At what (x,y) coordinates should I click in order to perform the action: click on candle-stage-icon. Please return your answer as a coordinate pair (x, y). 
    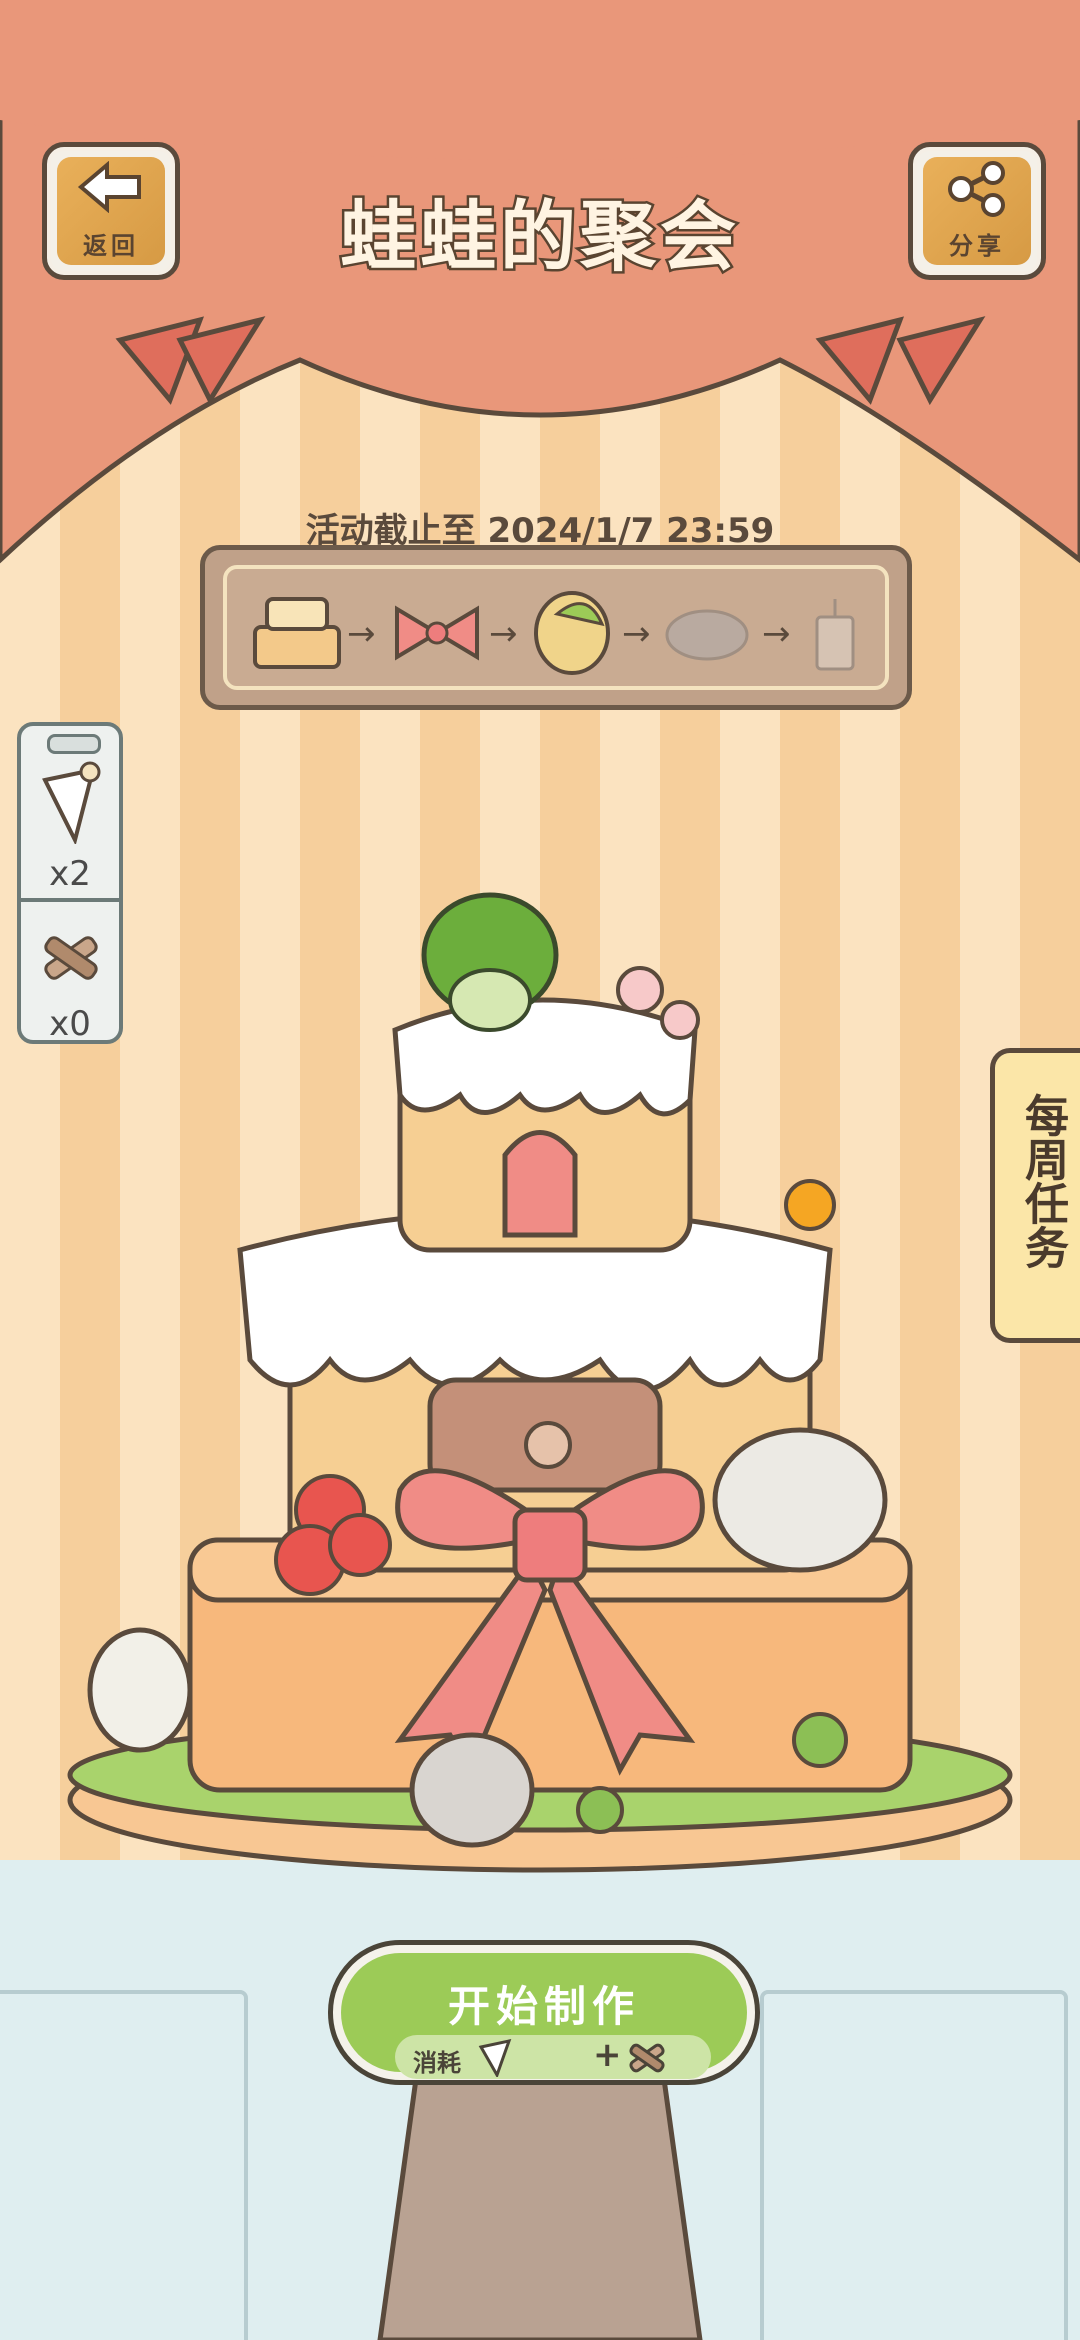
    Looking at the image, I should click on (835, 635).